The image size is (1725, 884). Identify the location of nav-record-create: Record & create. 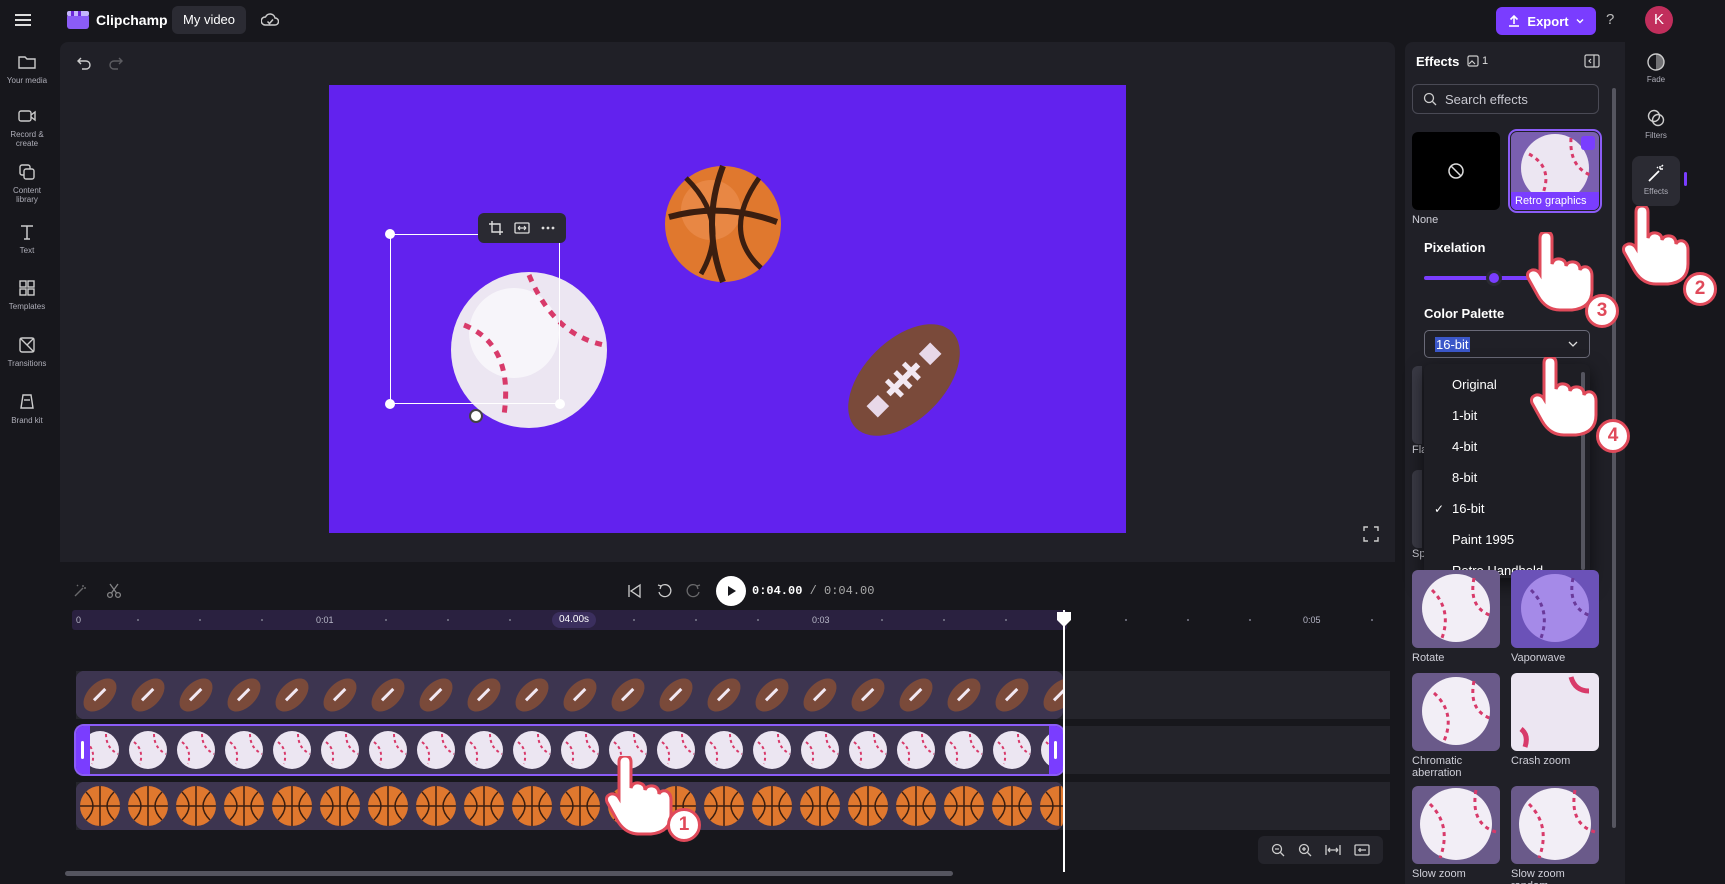
(27, 127).